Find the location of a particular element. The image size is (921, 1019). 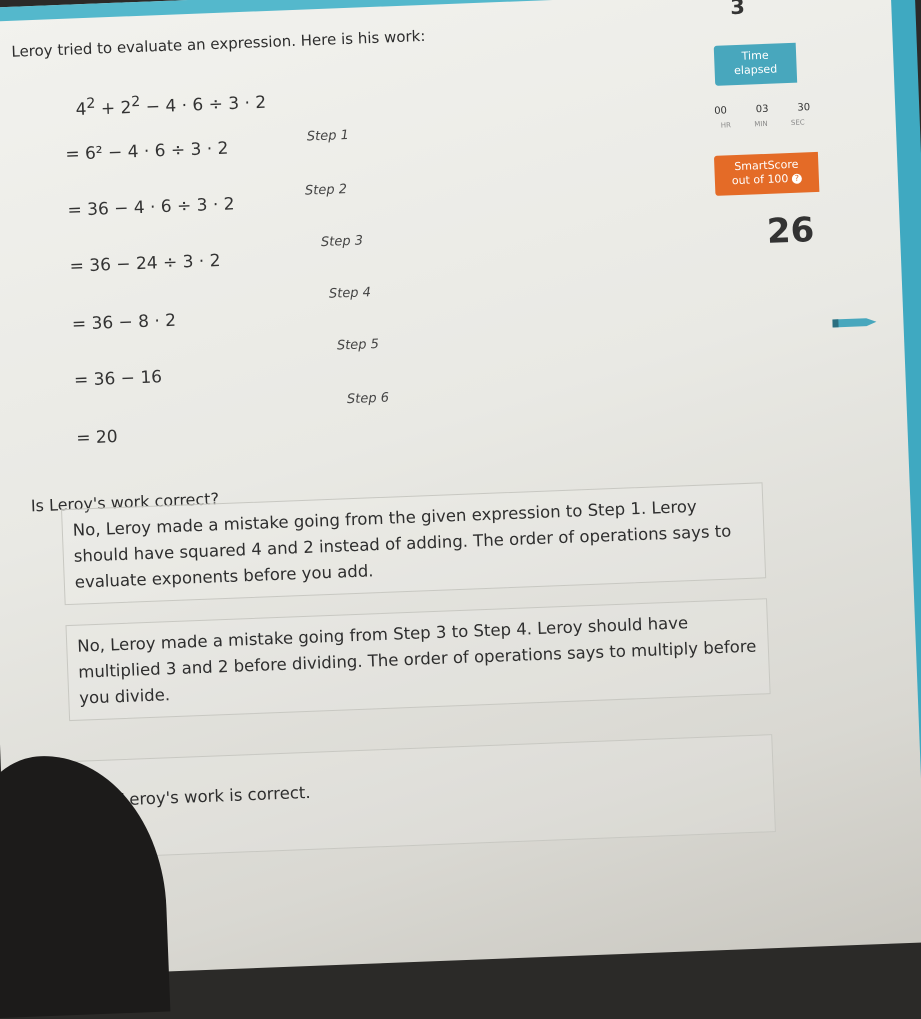

top-accent-bar is located at coordinates (453, 11).